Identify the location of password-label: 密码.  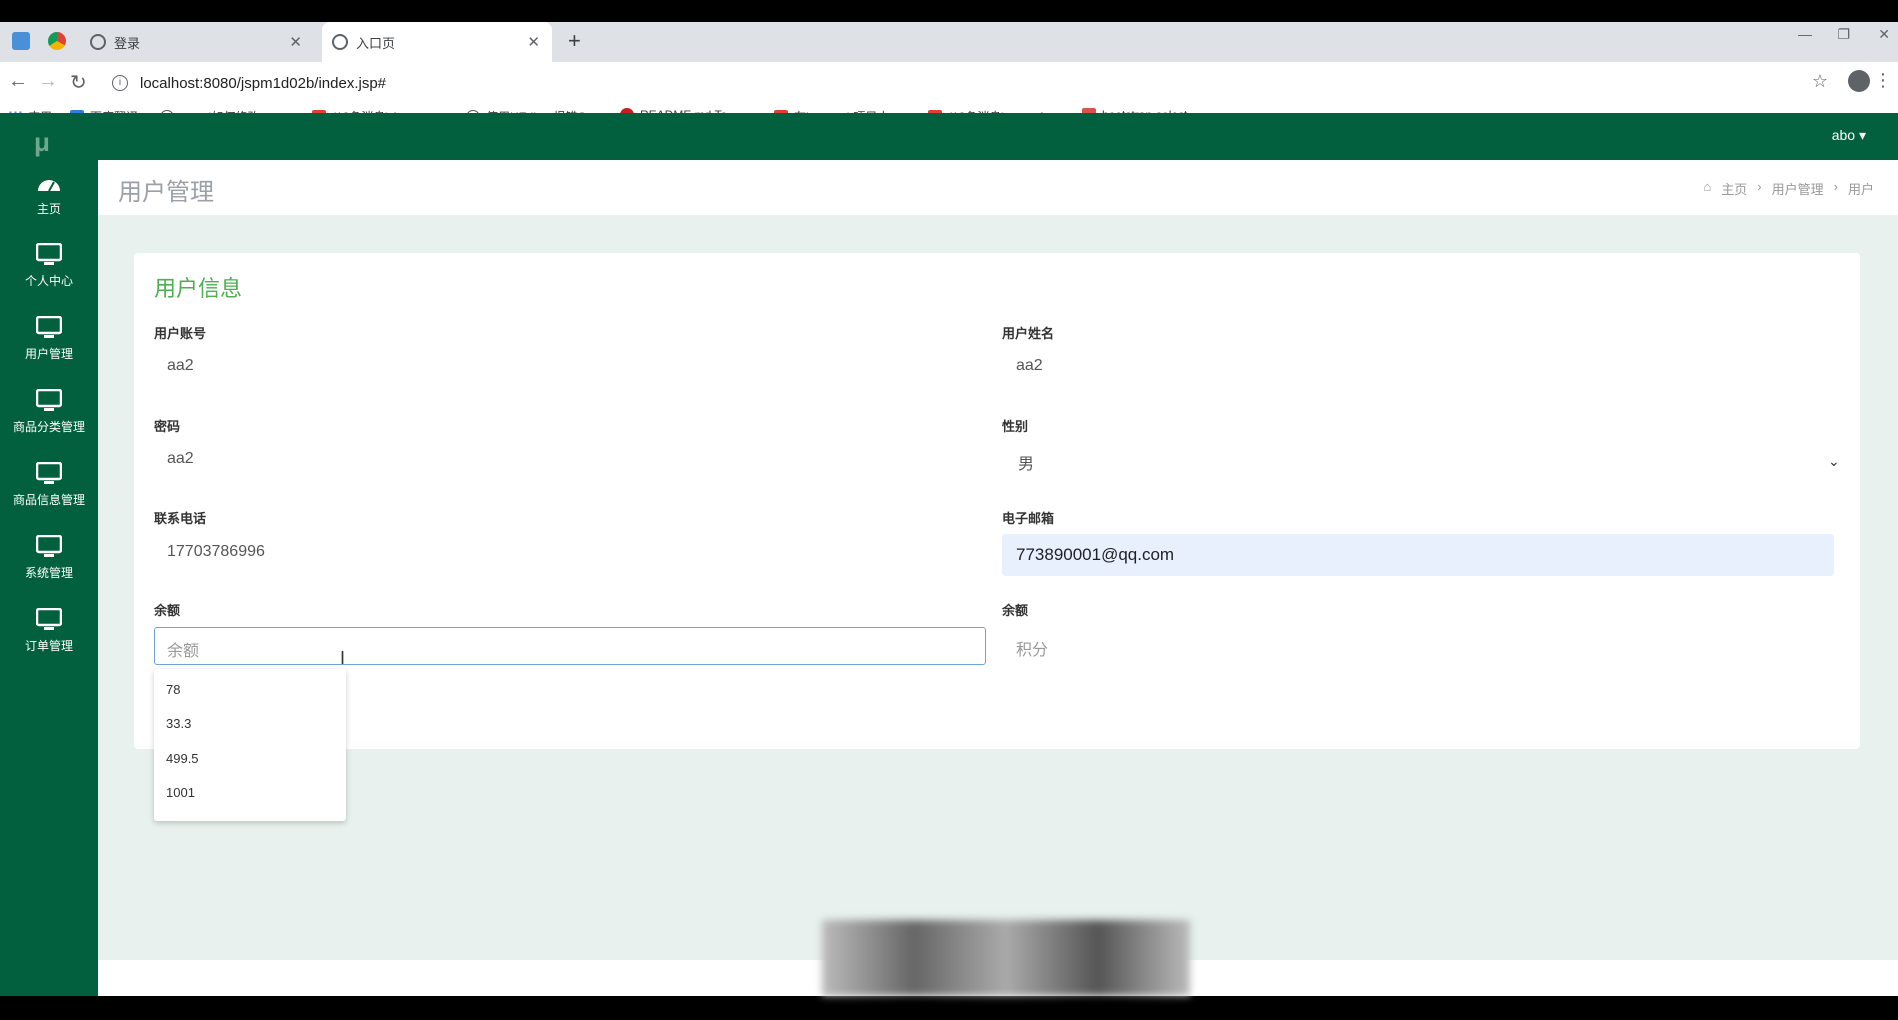
(167, 426).